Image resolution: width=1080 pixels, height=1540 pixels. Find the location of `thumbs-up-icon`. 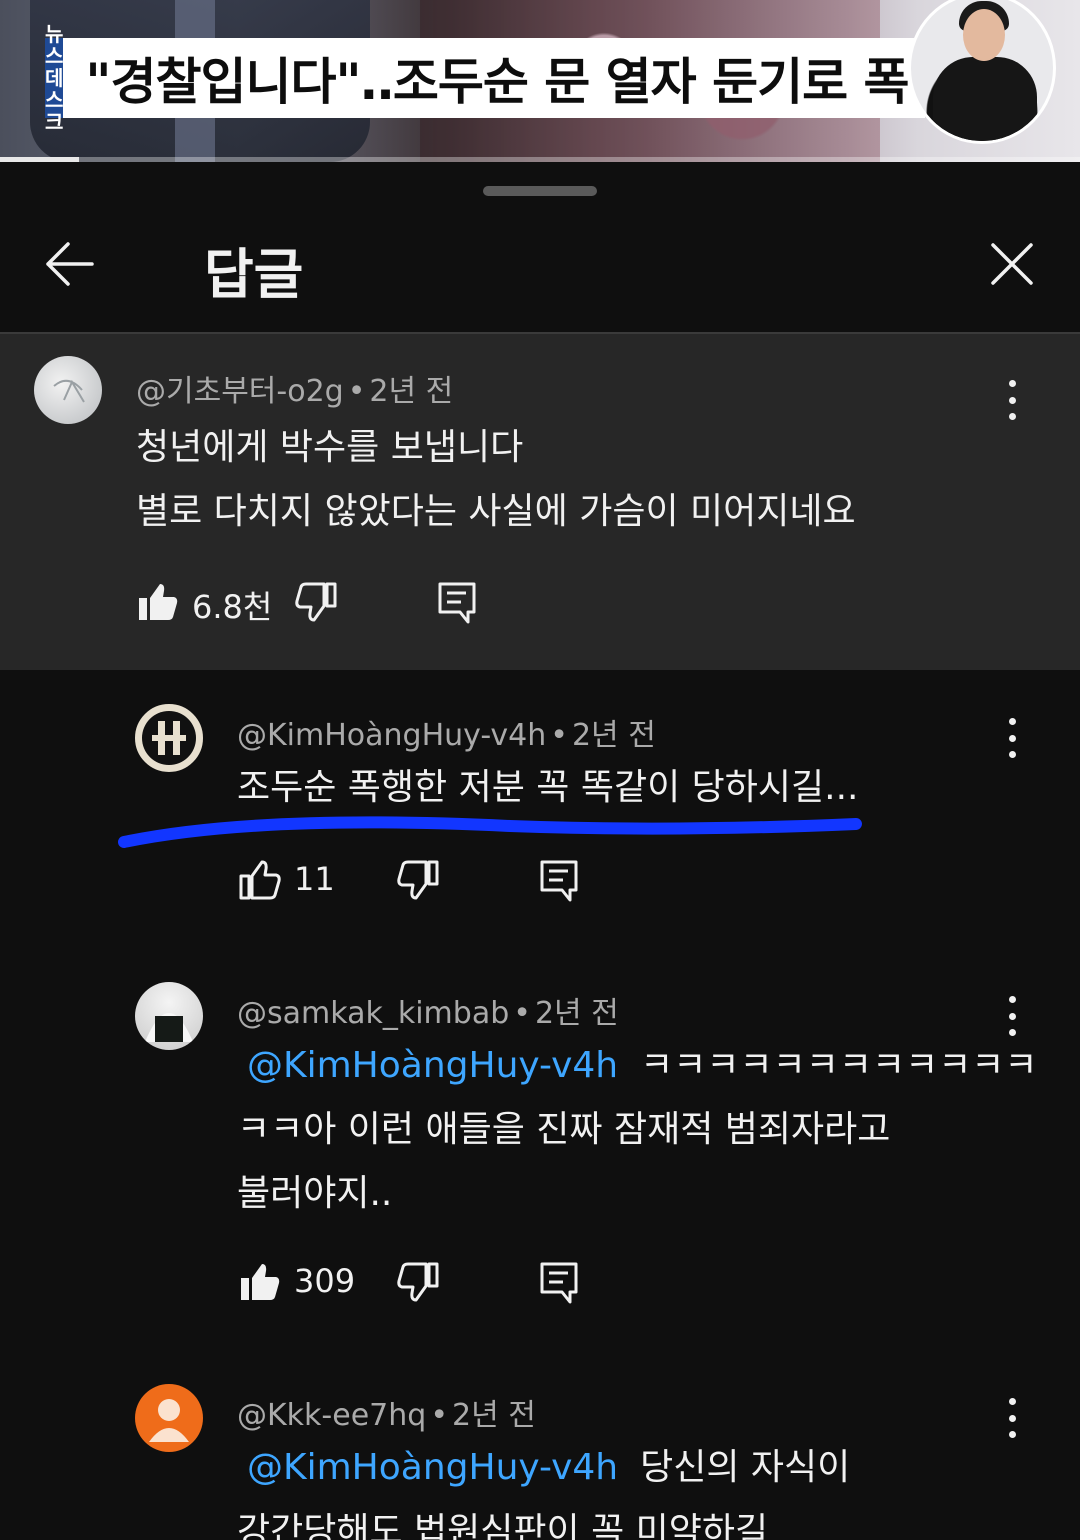

thumbs-up-icon is located at coordinates (260, 880).